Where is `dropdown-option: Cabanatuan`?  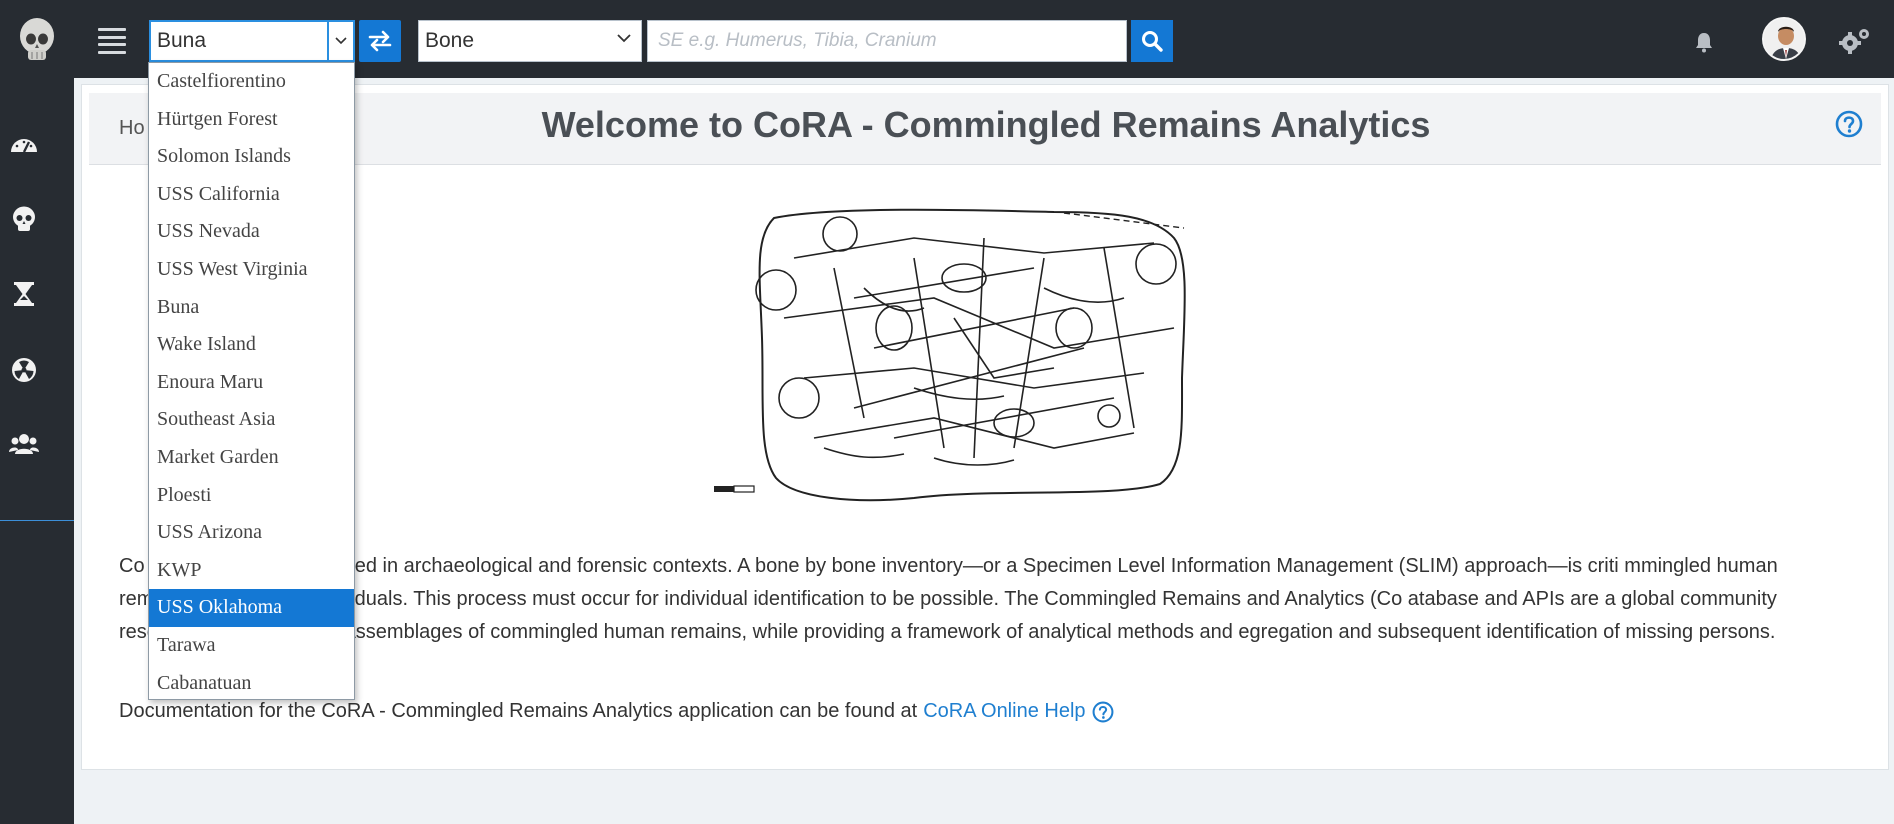 dropdown-option: Cabanatuan is located at coordinates (251, 682).